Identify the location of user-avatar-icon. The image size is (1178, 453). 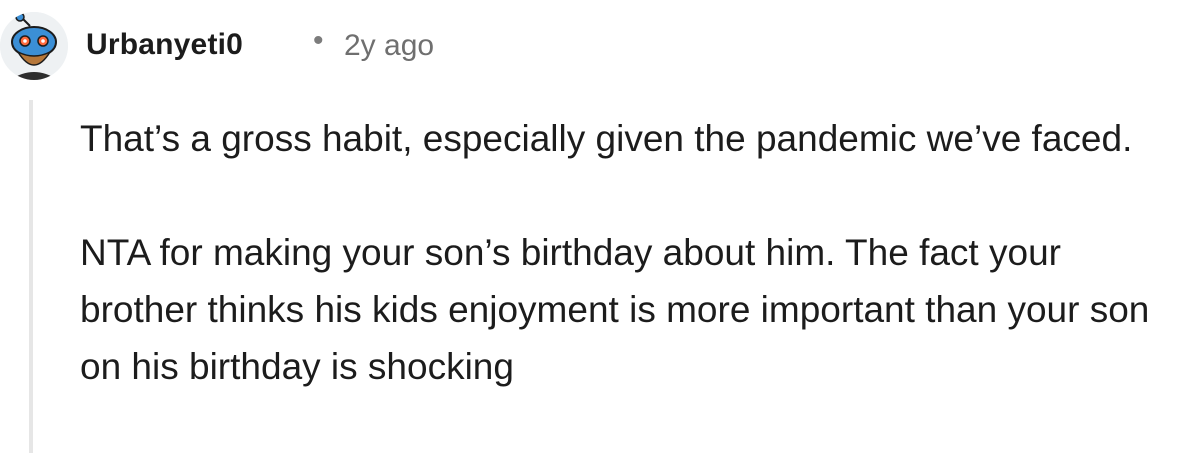
(34, 46).